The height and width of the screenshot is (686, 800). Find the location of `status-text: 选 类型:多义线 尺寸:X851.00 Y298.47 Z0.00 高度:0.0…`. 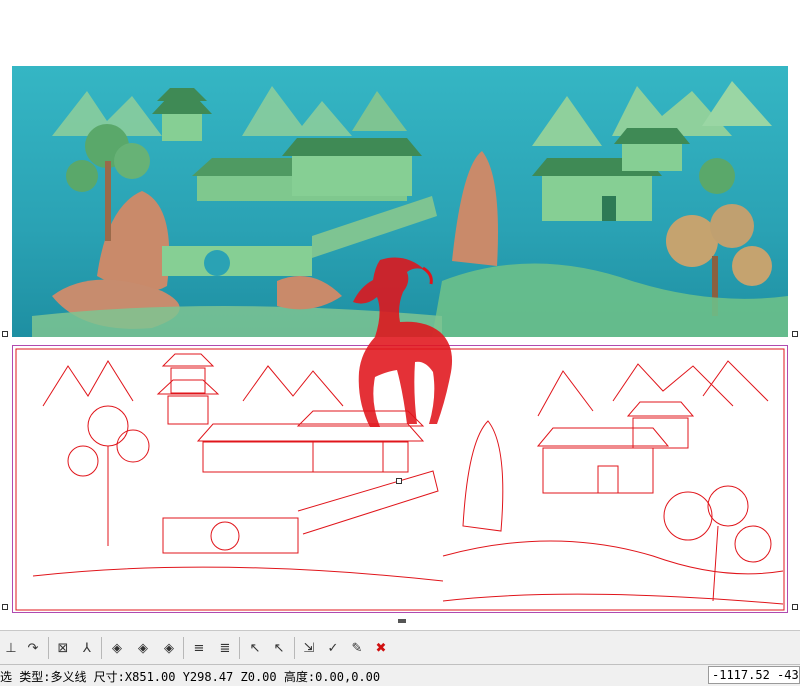

status-text: 选 类型:多义线 尺寸:X851.00 Y298.47 Z0.00 高度:0.0… is located at coordinates (190, 677).